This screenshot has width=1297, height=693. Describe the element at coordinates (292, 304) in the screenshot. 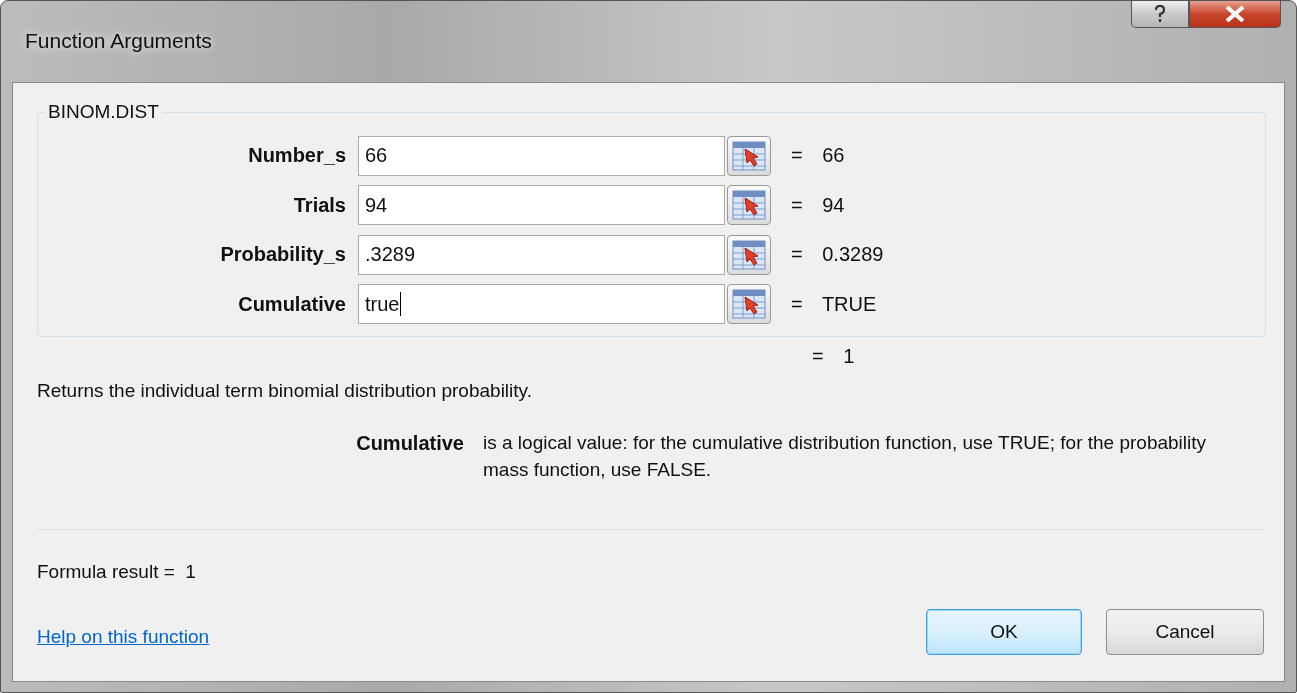

I see `argument-label: Cumulative` at that location.